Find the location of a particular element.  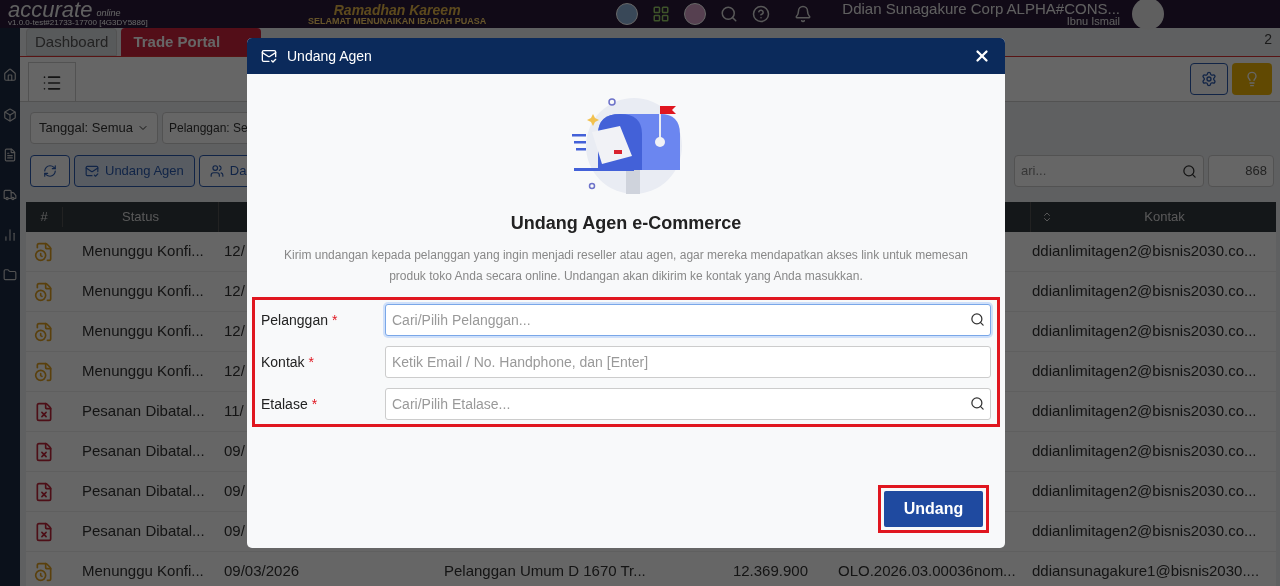

dialog-heading: Undang Agen e-Commerce is located at coordinates (626, 223).